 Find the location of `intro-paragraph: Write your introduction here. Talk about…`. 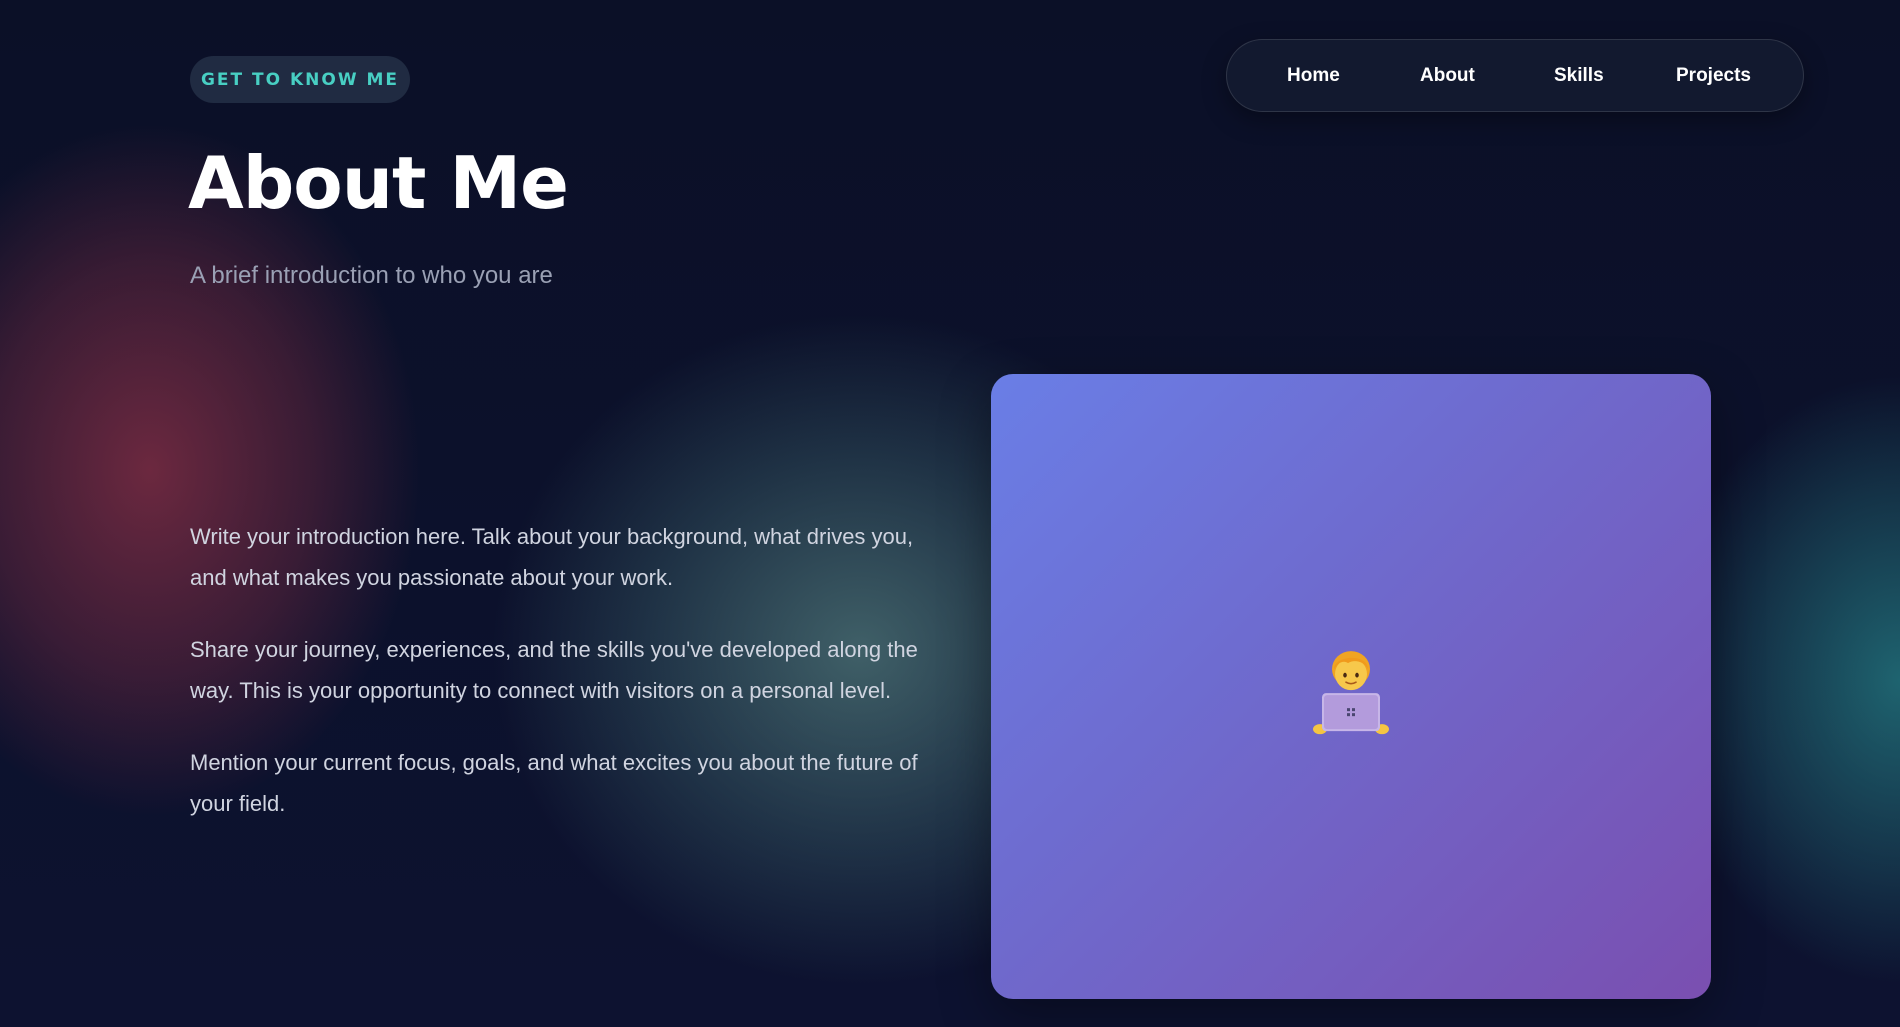

intro-paragraph: Write your introduction here. Talk about… is located at coordinates (552, 557).